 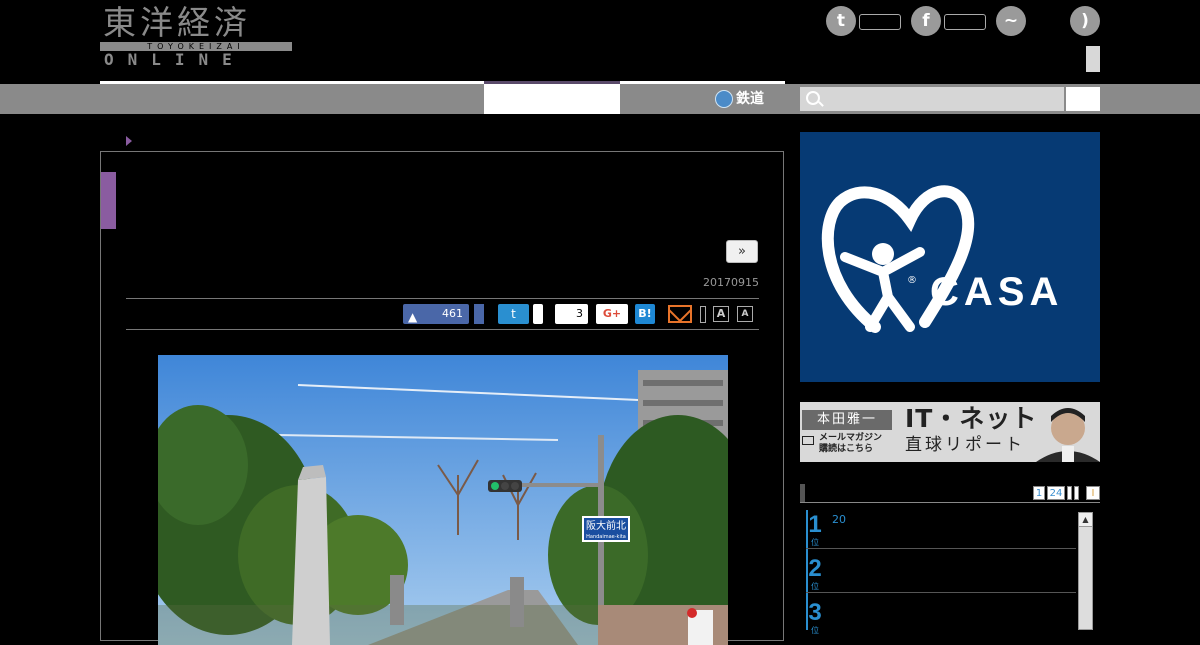 I want to click on facebook-like-button: ▲ 461, so click(x=436, y=314).